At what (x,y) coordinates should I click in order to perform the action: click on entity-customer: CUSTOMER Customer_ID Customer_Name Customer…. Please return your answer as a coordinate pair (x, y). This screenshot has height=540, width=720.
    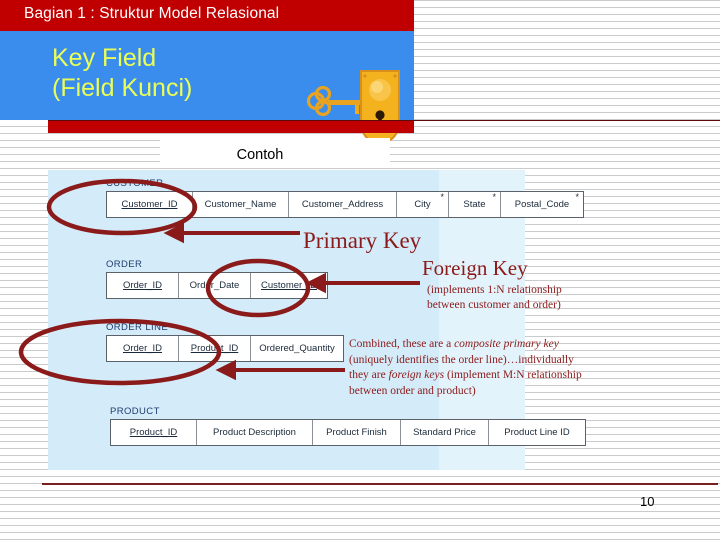
    Looking at the image, I should click on (345, 198).